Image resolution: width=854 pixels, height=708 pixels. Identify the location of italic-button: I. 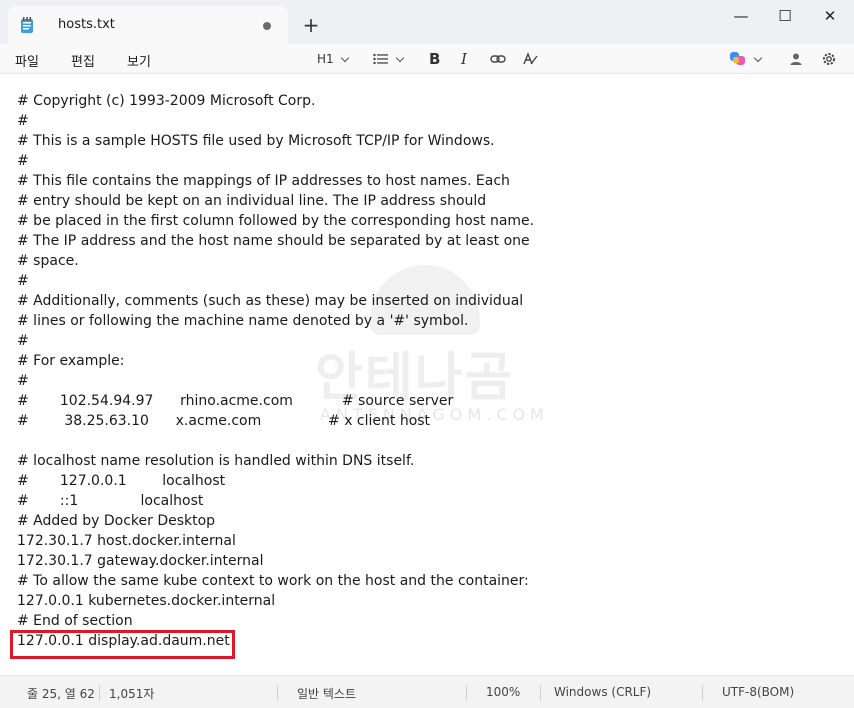
(464, 59).